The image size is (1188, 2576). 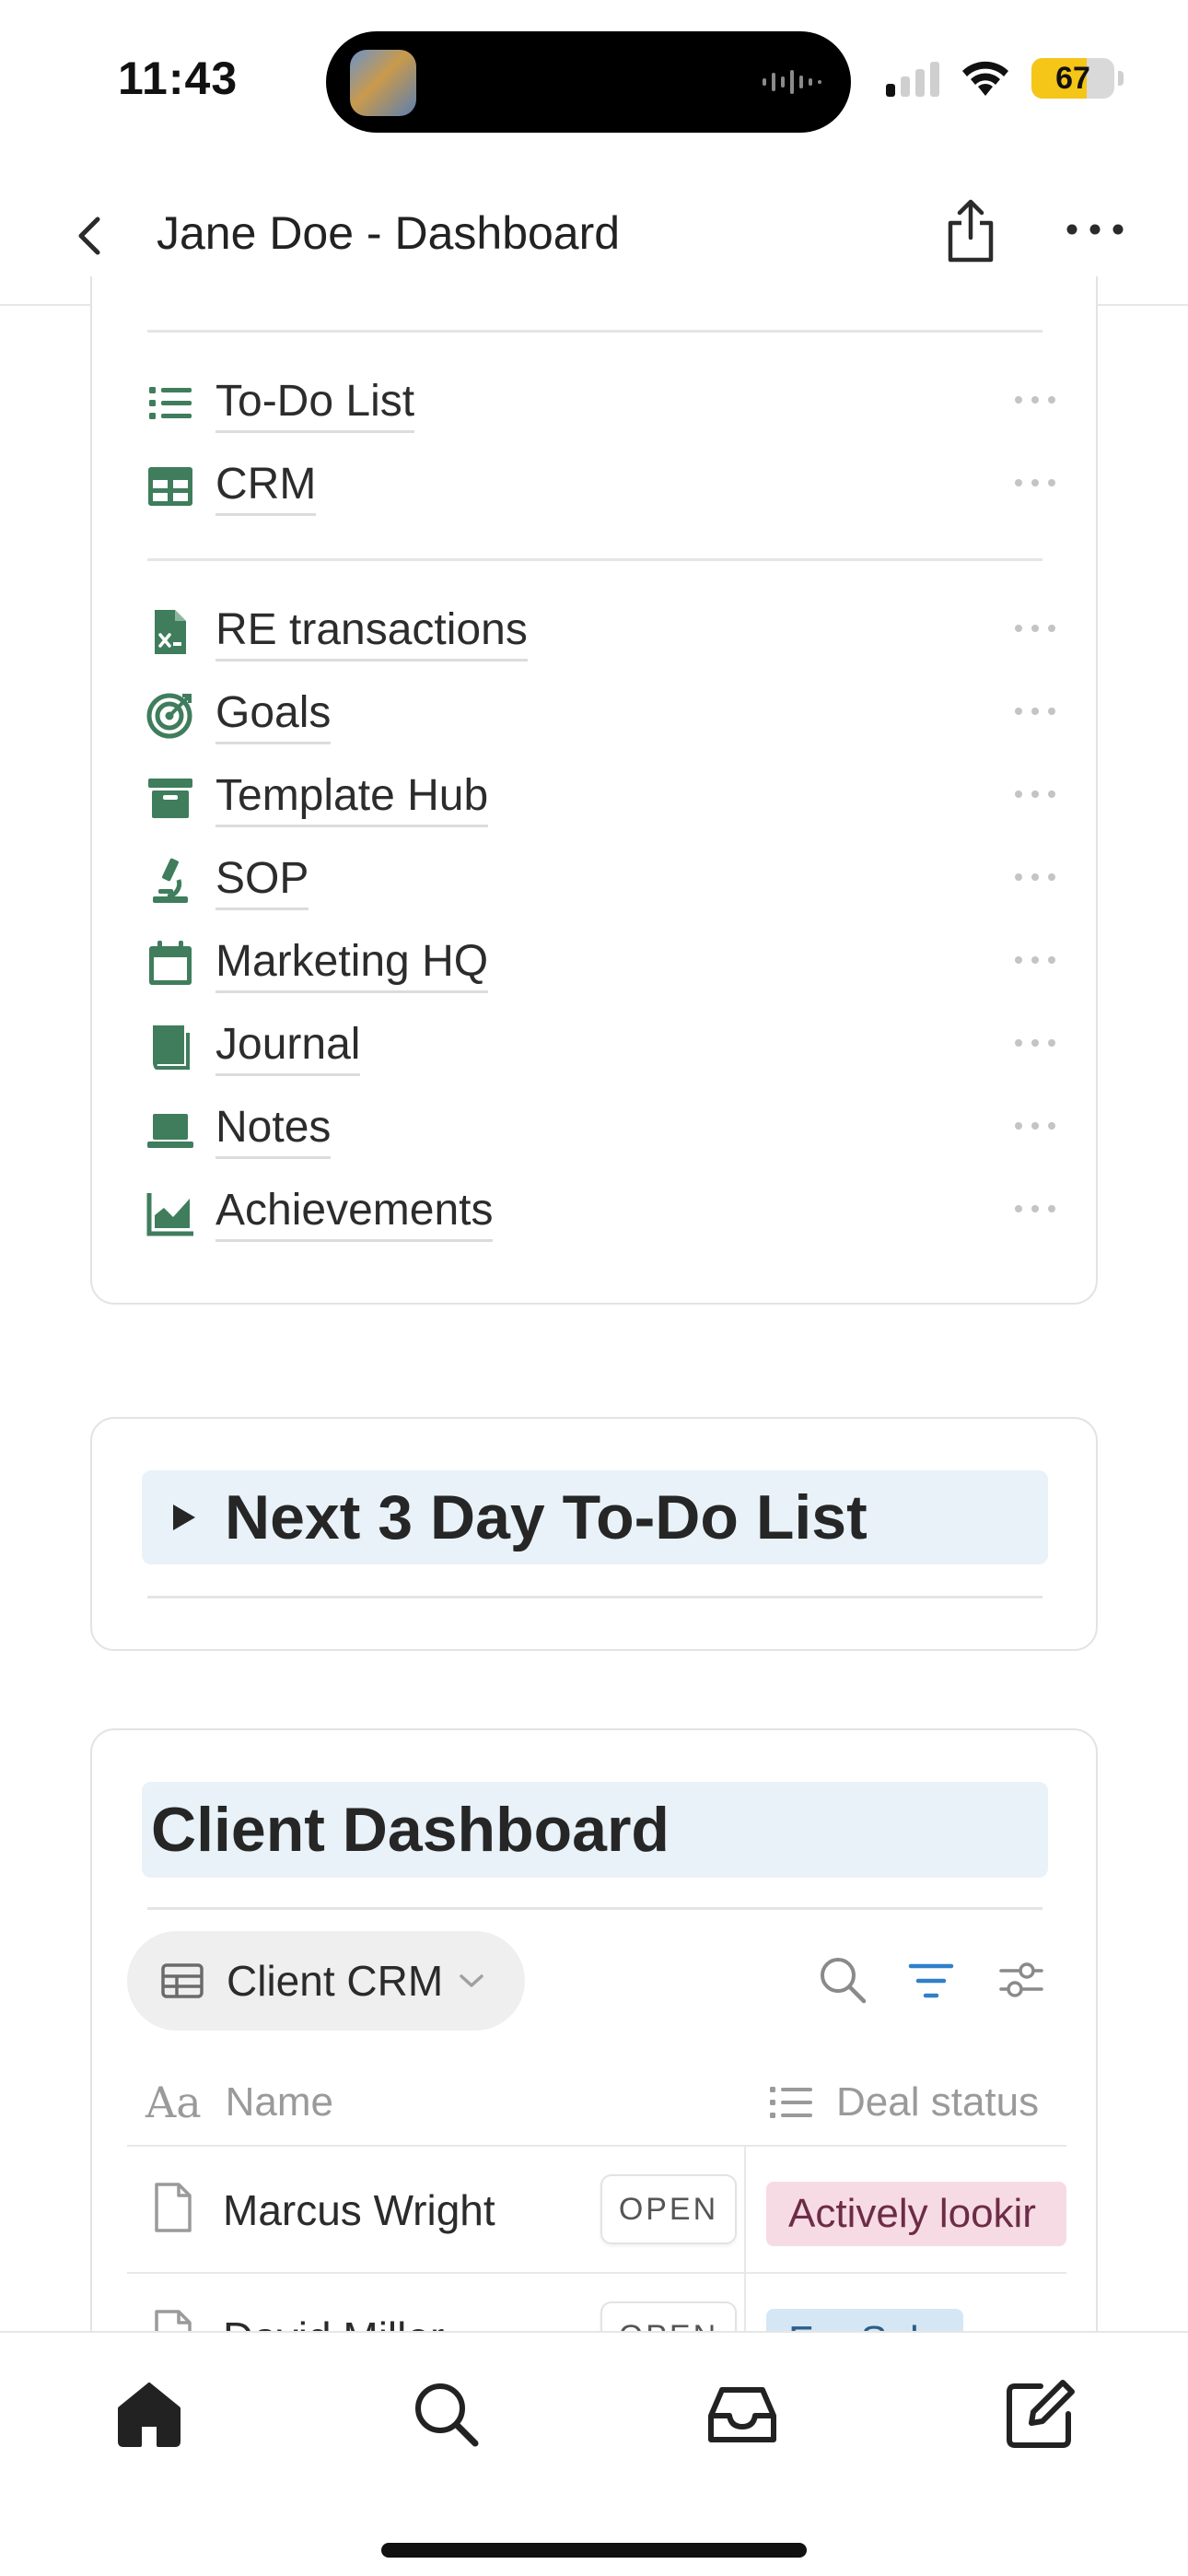 I want to click on status-indicators: 67, so click(x=1005, y=78).